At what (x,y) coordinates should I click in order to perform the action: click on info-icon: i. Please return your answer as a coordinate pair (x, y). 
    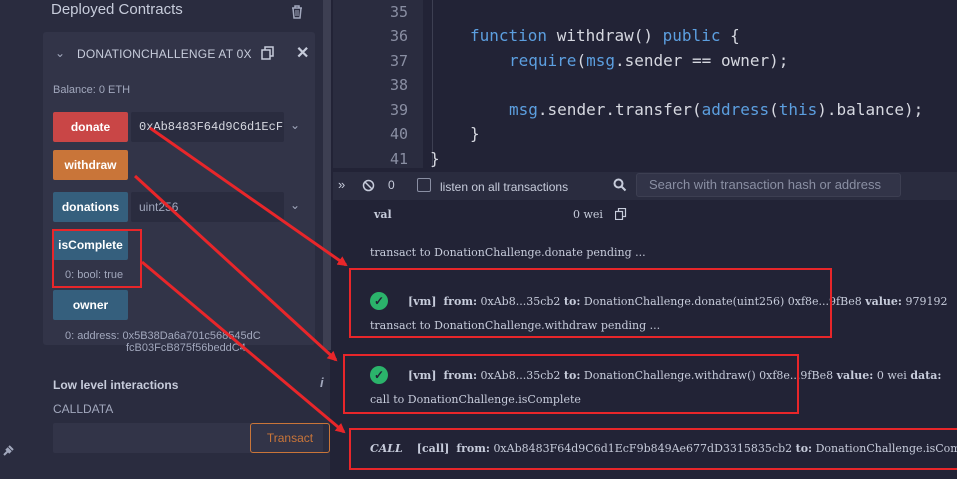
    Looking at the image, I should click on (322, 382).